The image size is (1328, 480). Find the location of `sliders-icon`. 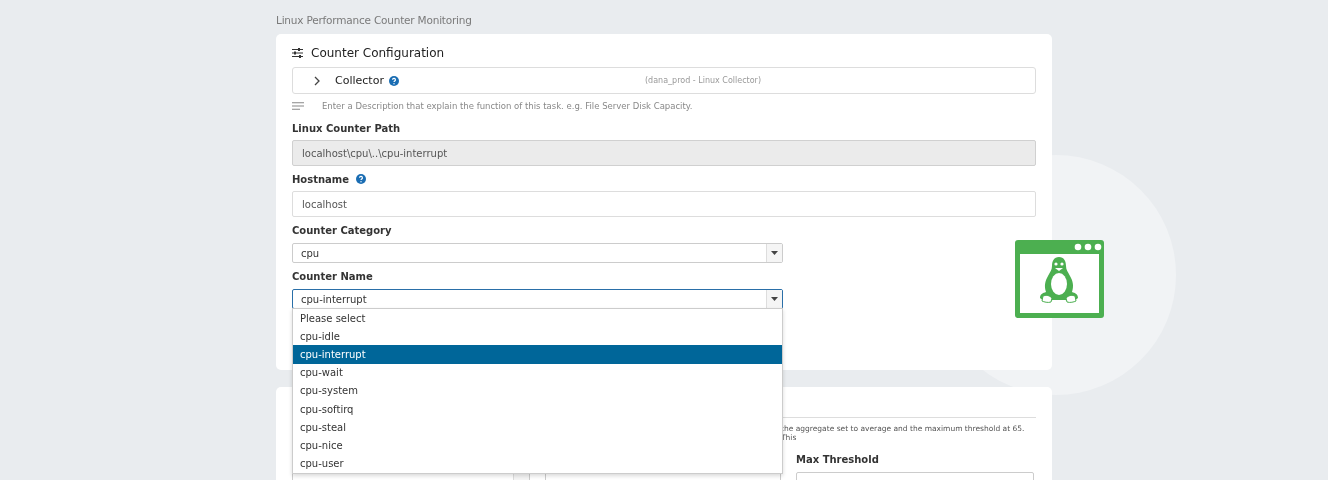

sliders-icon is located at coordinates (297, 53).